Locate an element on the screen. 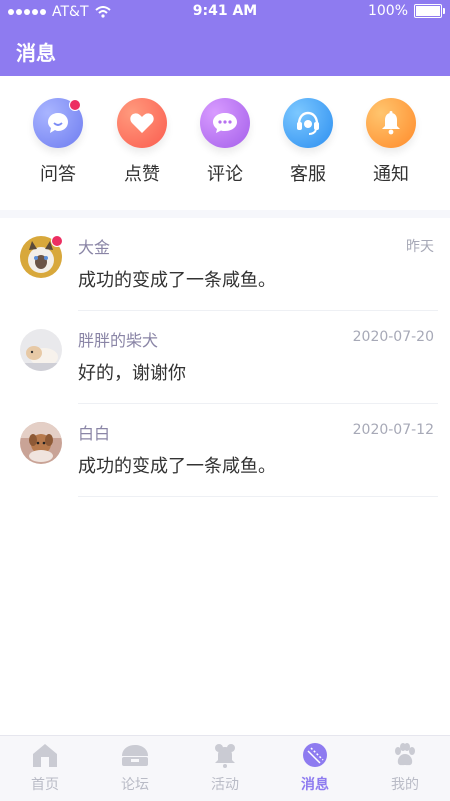 Image resolution: width=450 pixels, height=801 pixels. qa-unread-badge is located at coordinates (75, 105).